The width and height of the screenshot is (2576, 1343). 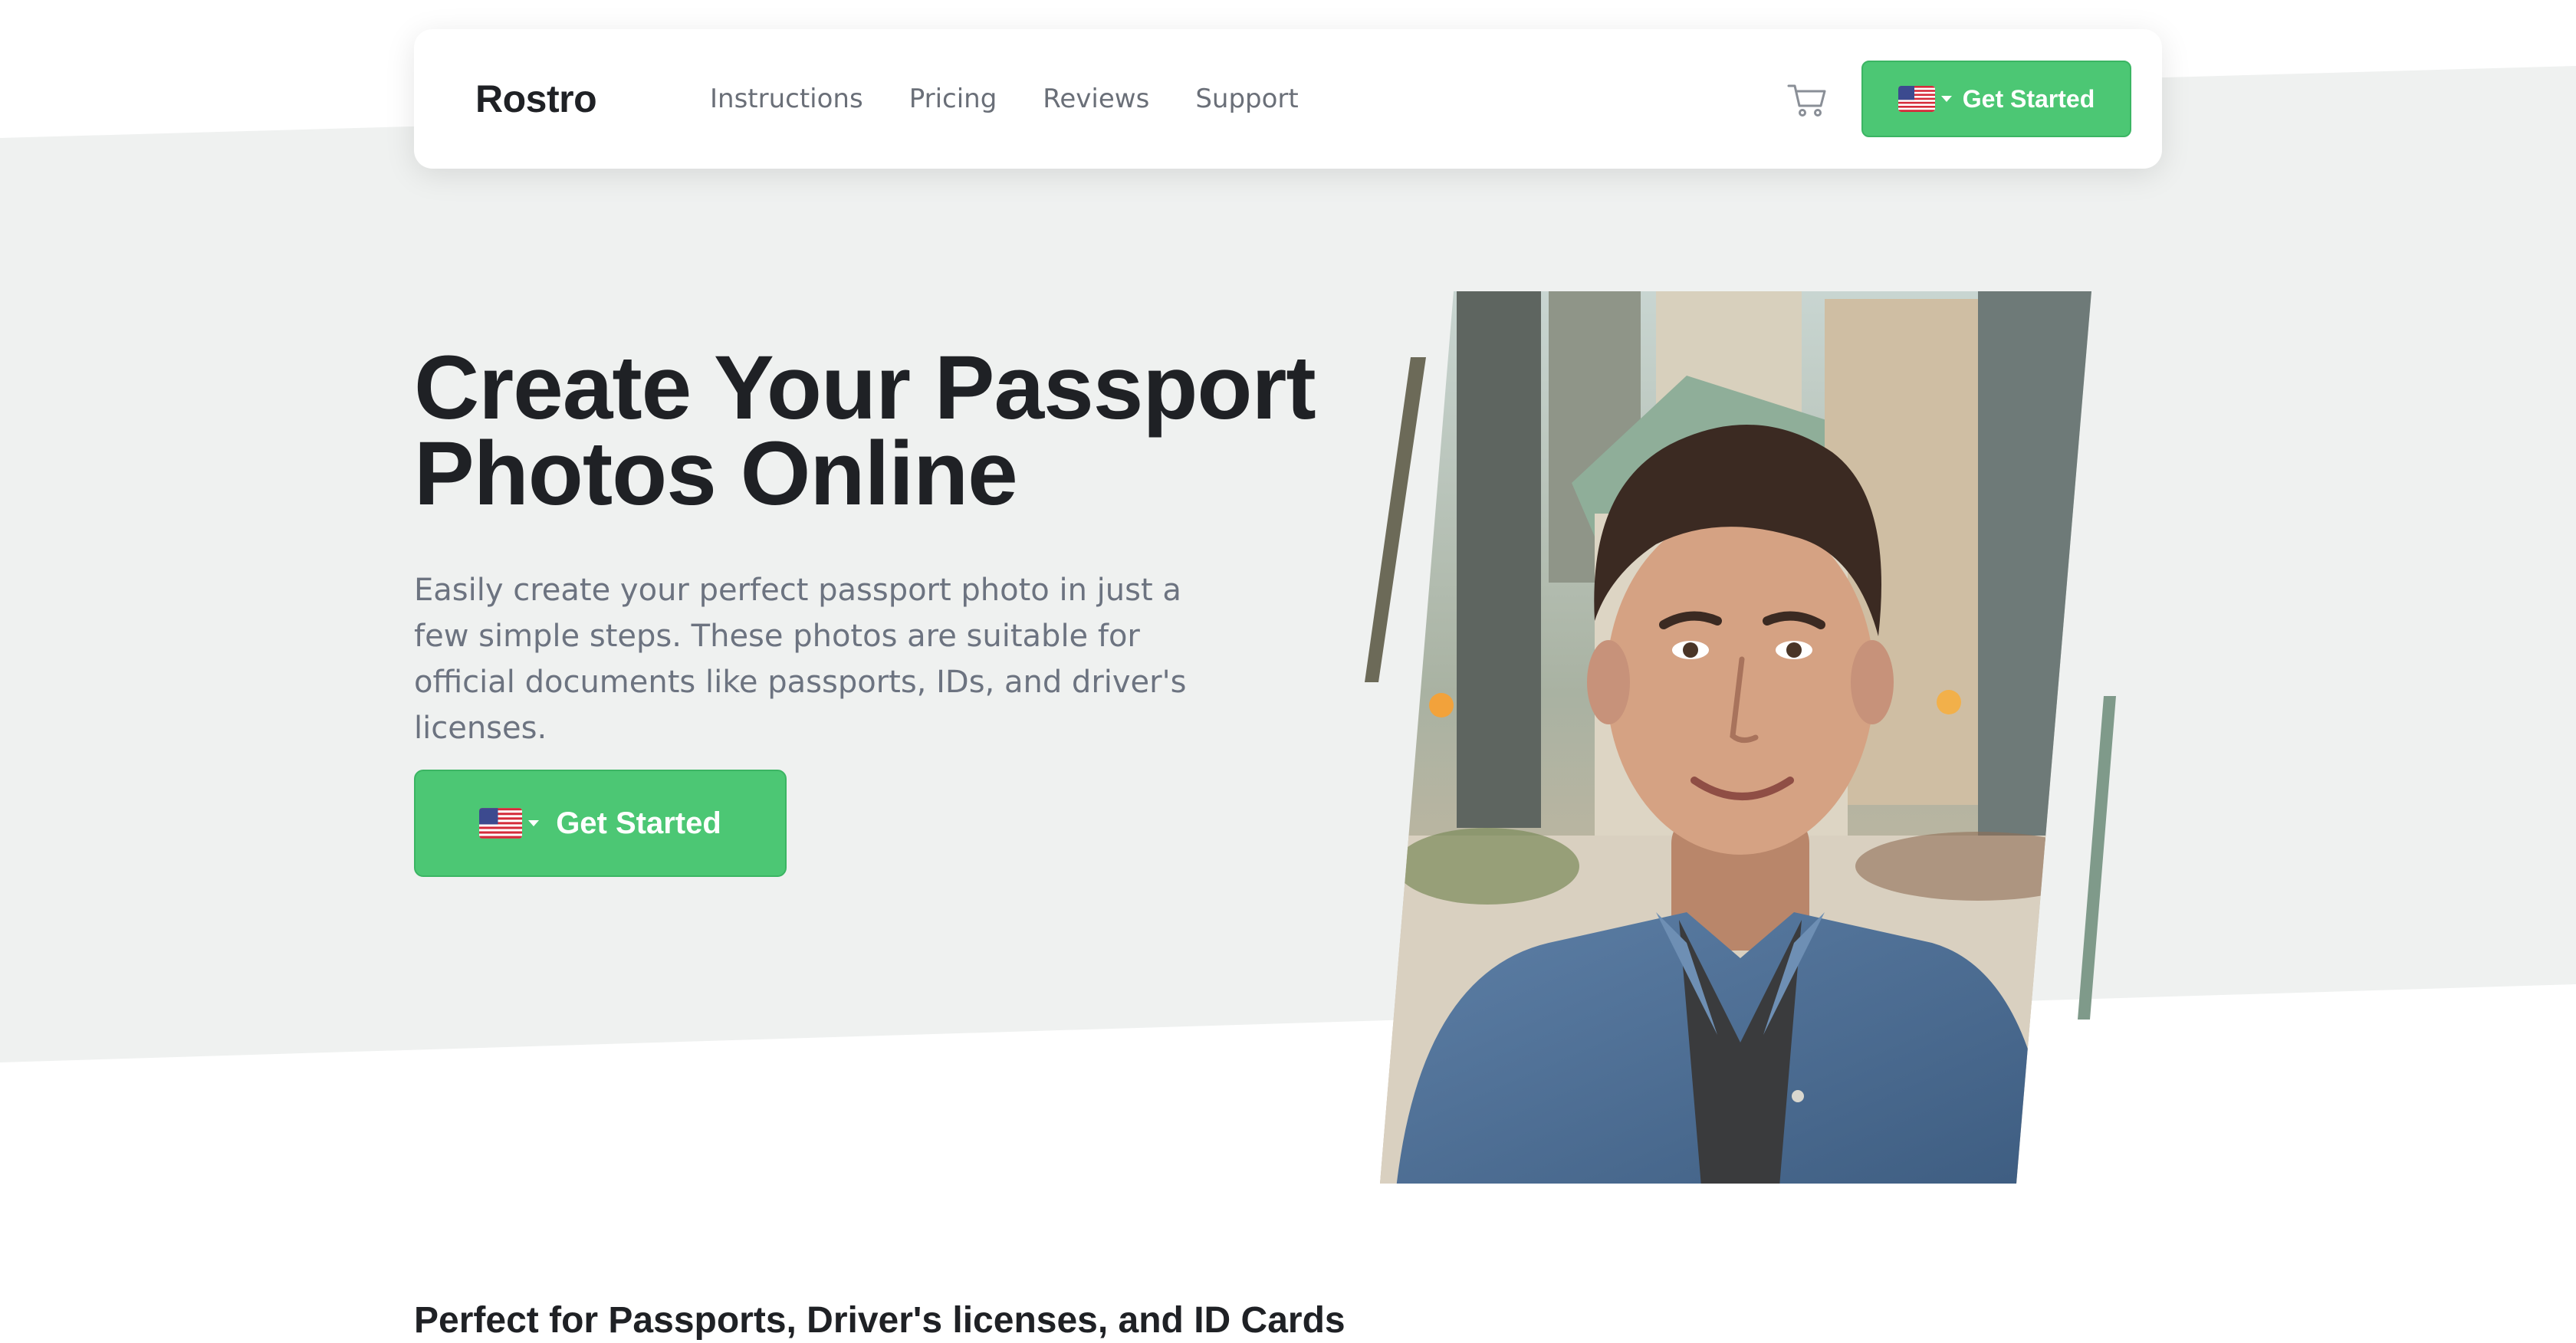 I want to click on nav-link-pricing: Pricing, so click(x=953, y=99).